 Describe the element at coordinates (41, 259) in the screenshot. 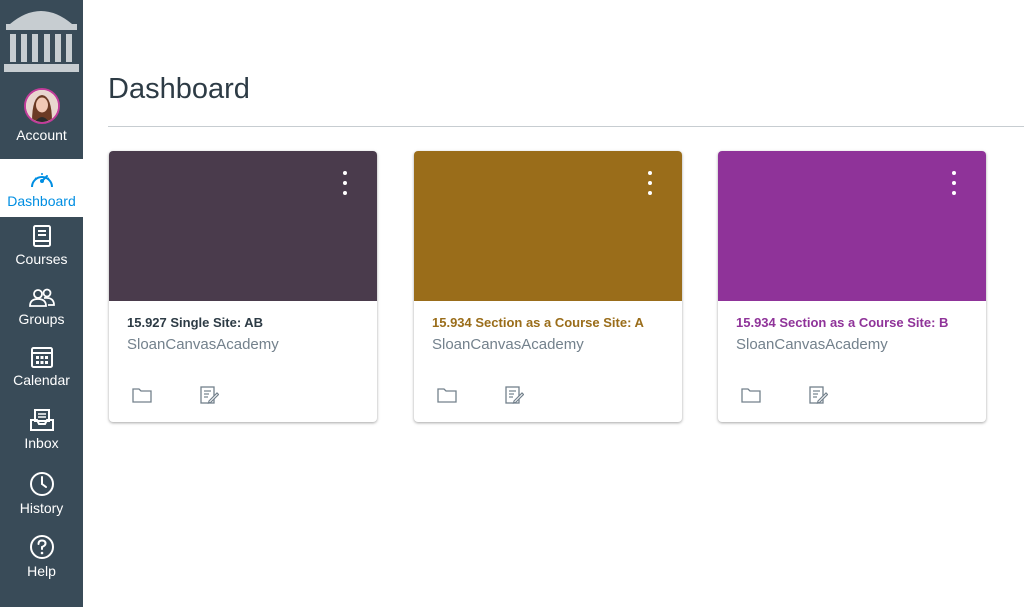

I see `nav-label-courses: Courses` at that location.